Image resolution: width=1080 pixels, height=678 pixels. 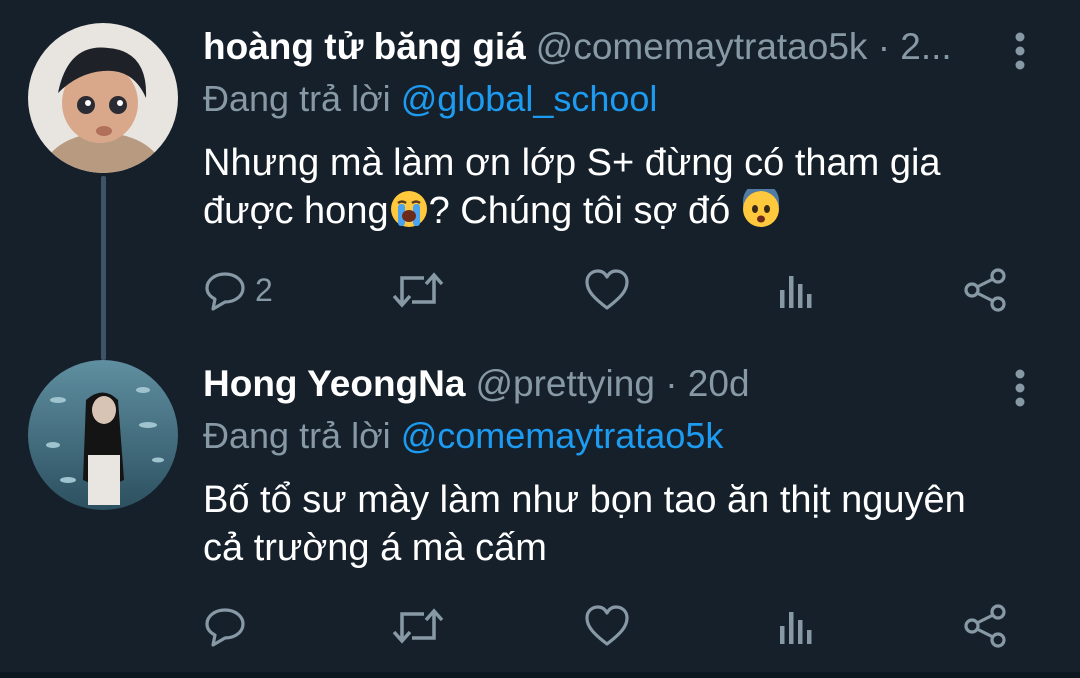 What do you see at coordinates (364, 46) in the screenshot?
I see `display-name: hoàng tử băng giá` at bounding box center [364, 46].